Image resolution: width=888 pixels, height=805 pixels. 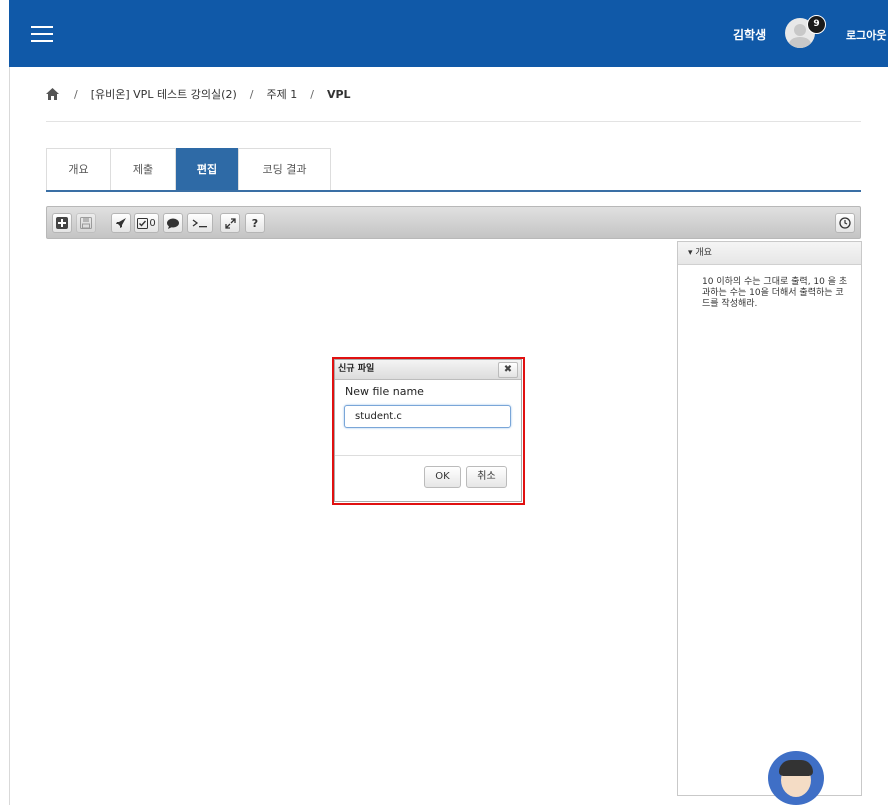 What do you see at coordinates (428, 430) in the screenshot?
I see `new-file-dialog: 신규 파일 ✖ New file name OK 취소` at bounding box center [428, 430].